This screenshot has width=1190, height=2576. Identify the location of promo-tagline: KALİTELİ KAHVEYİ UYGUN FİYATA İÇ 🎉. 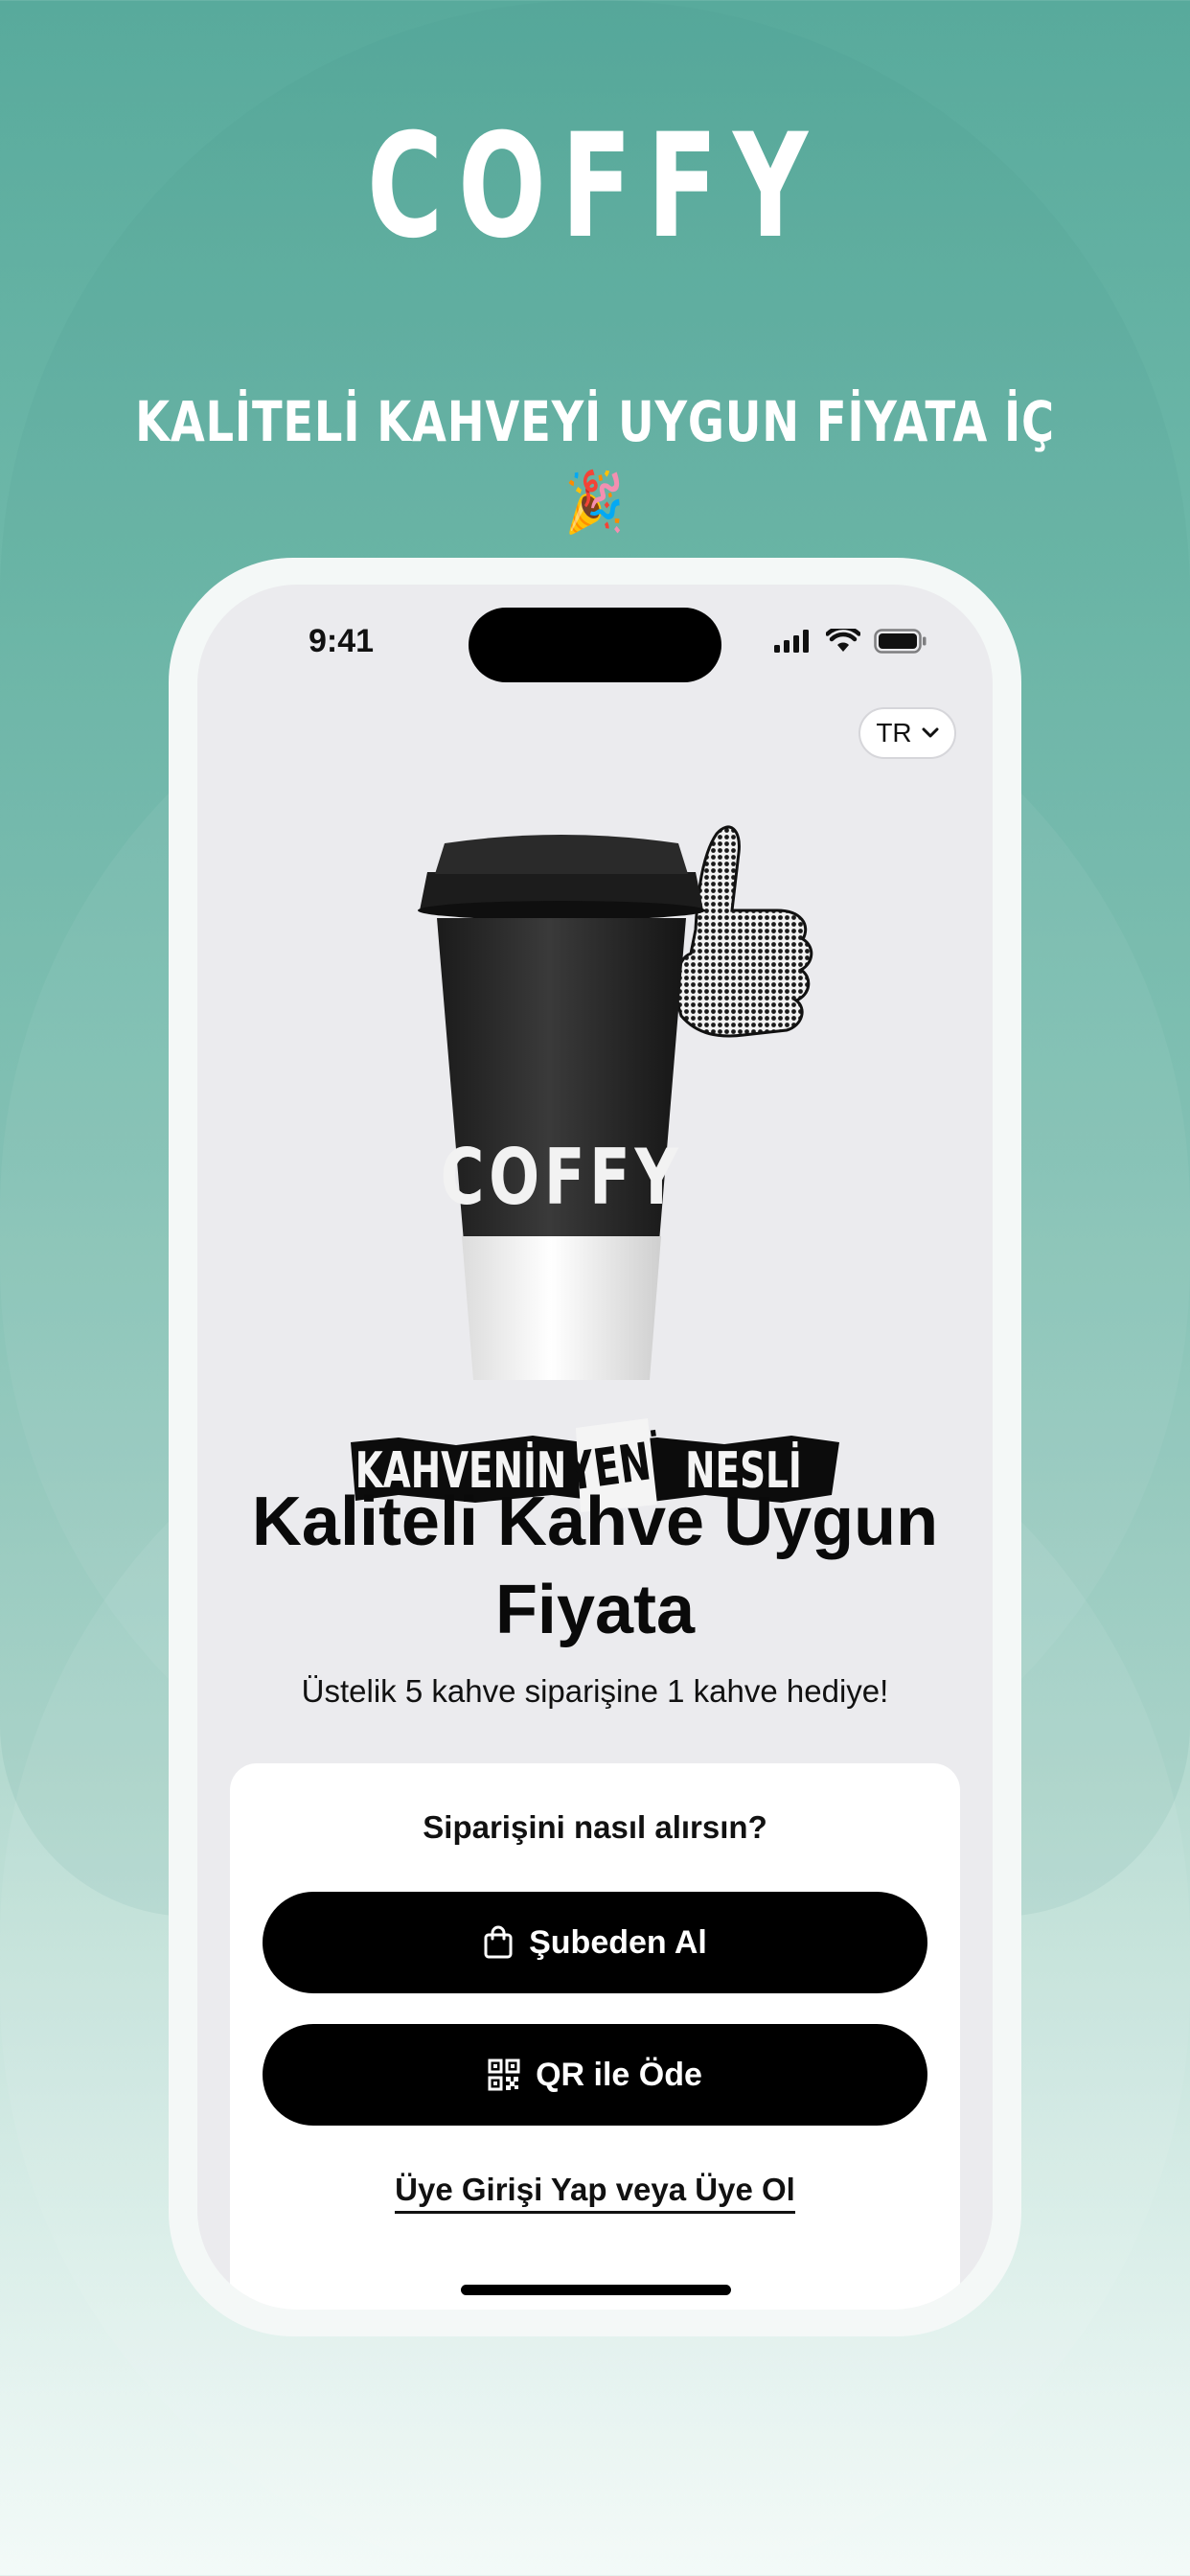
(595, 462).